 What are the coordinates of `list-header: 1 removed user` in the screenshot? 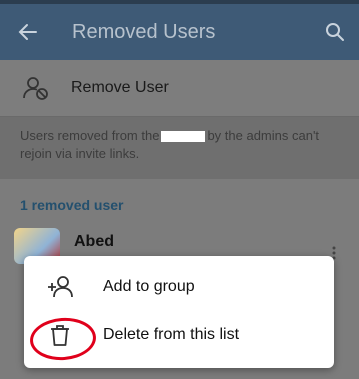 It's located at (72, 205).